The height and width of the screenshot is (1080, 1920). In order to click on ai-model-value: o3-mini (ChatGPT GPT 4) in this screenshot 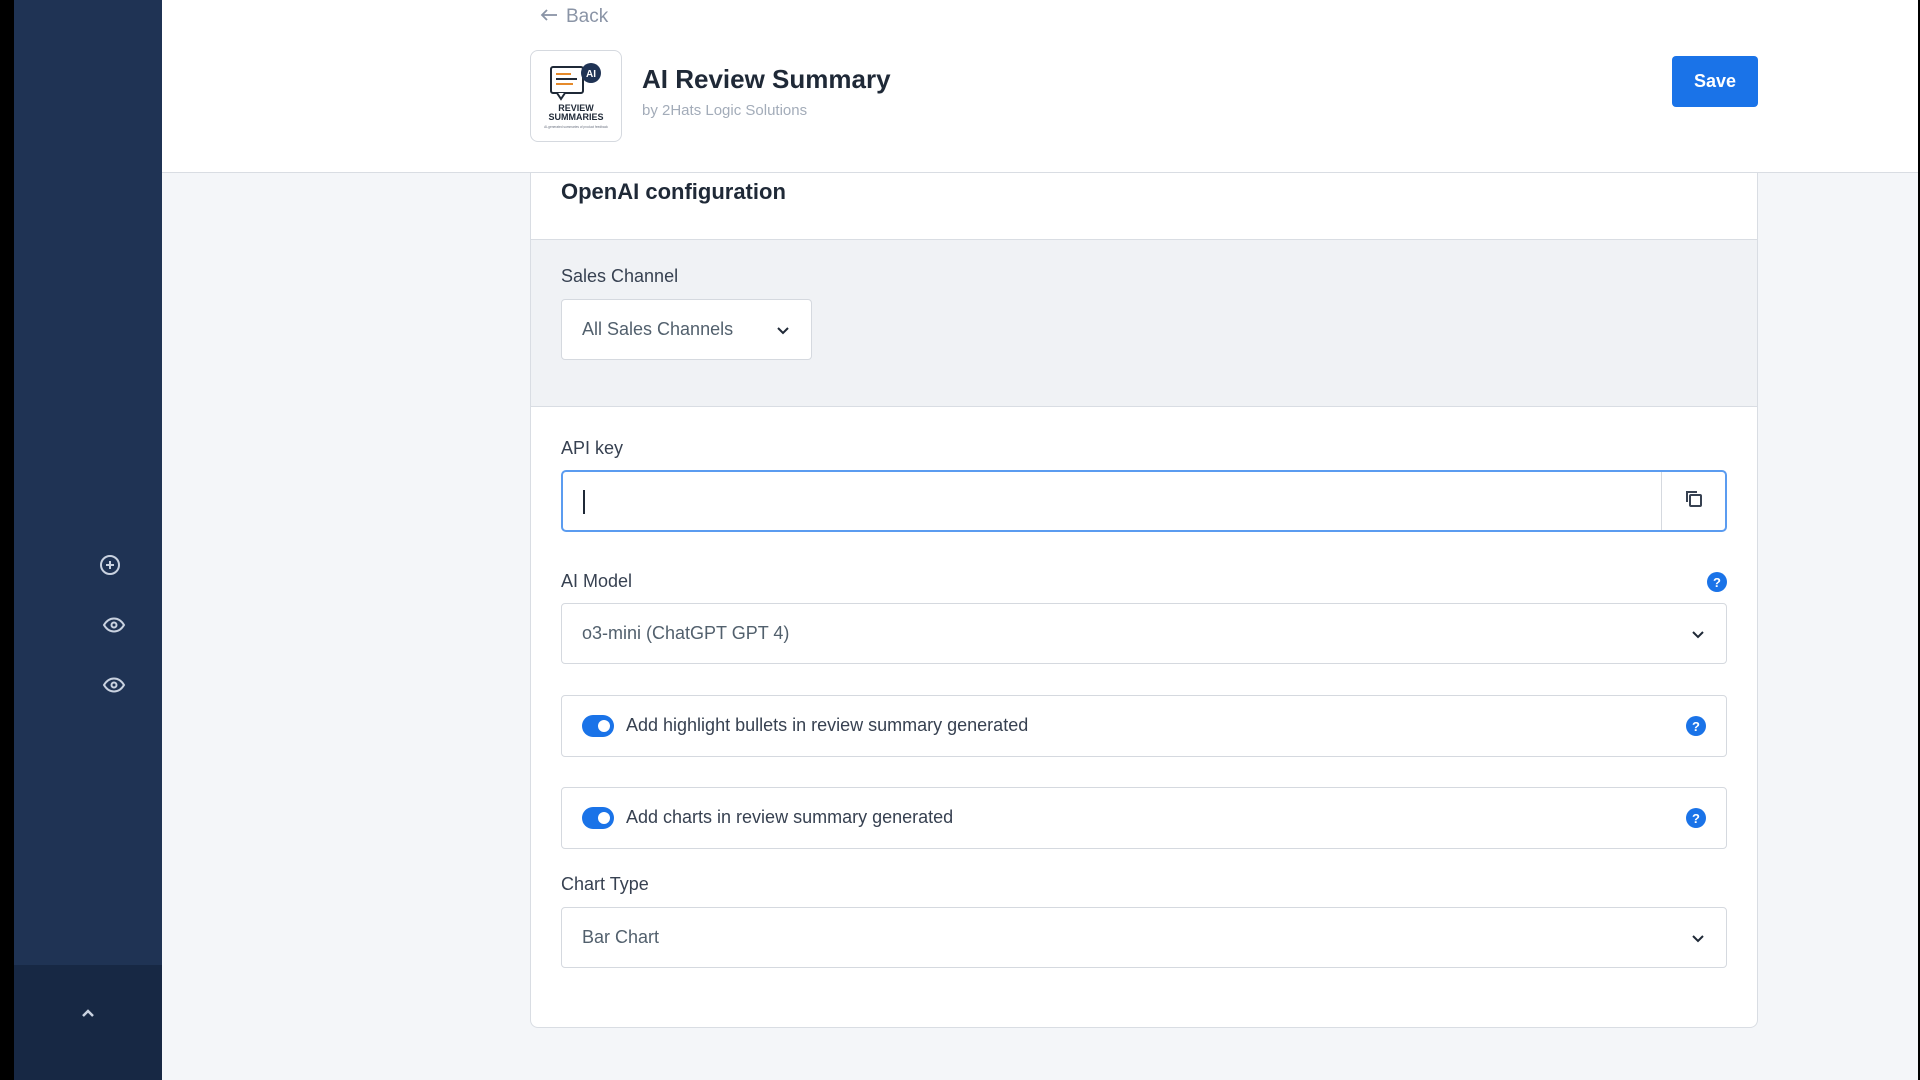, I will do `click(686, 633)`.